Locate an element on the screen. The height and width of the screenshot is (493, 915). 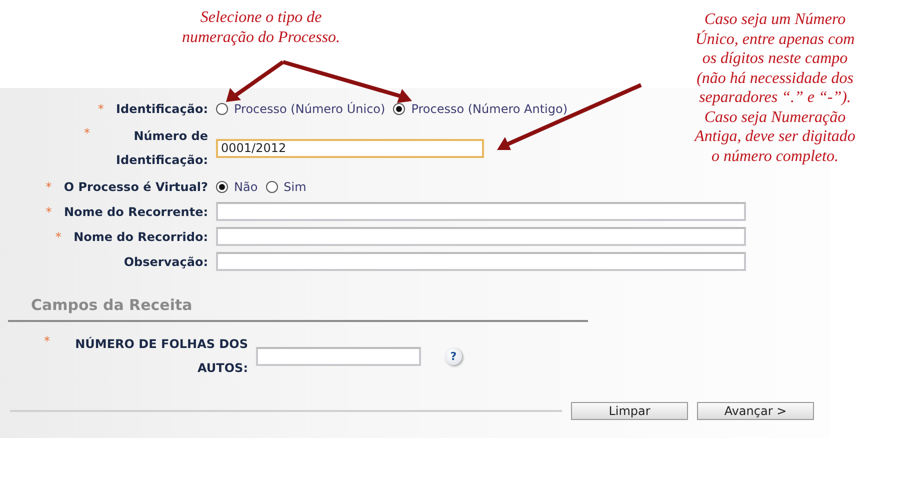
field-label: NÚMERO DE FOLHAS DOS AUTOS: is located at coordinates (161, 356).